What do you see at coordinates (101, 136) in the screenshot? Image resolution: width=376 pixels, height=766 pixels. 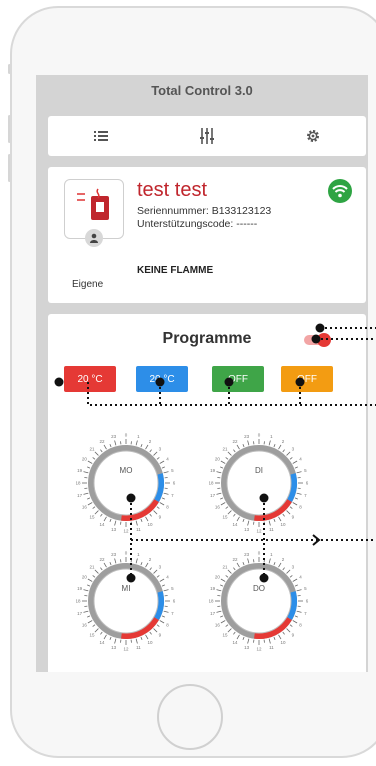 I see `list-icon` at bounding box center [101, 136].